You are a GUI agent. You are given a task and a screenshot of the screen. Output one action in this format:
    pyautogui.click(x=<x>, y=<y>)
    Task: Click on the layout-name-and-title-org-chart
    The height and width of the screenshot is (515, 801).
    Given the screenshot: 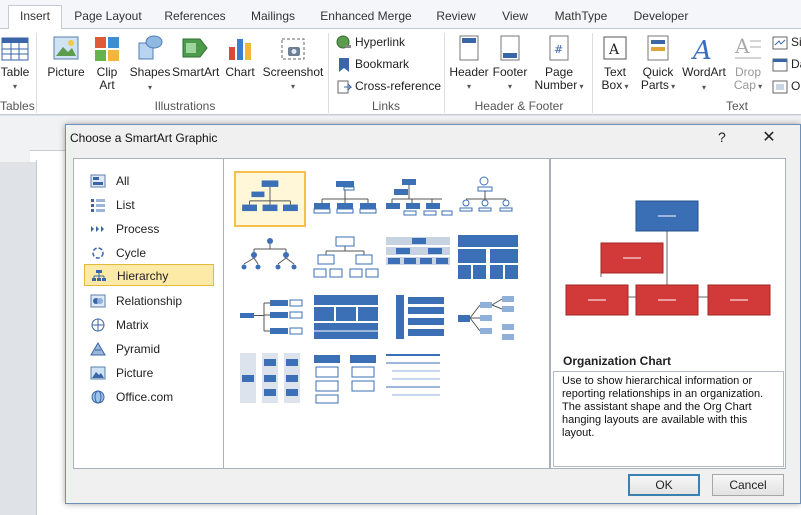 What is the action you would take?
    pyautogui.click(x=346, y=199)
    